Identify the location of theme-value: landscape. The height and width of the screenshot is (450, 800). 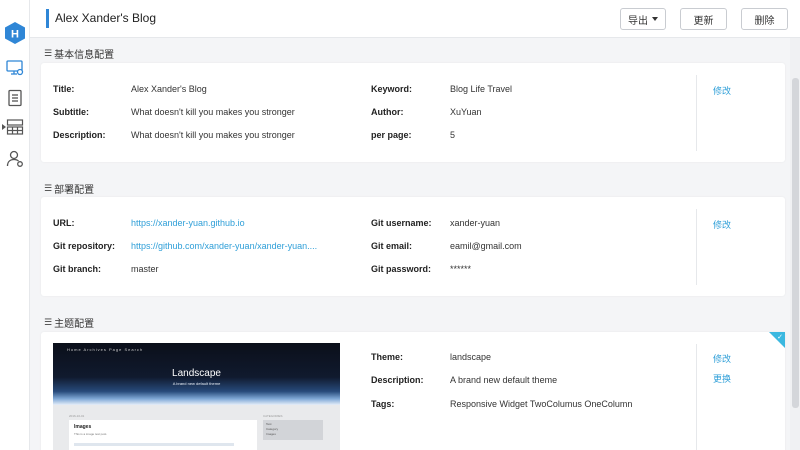
(471, 357).